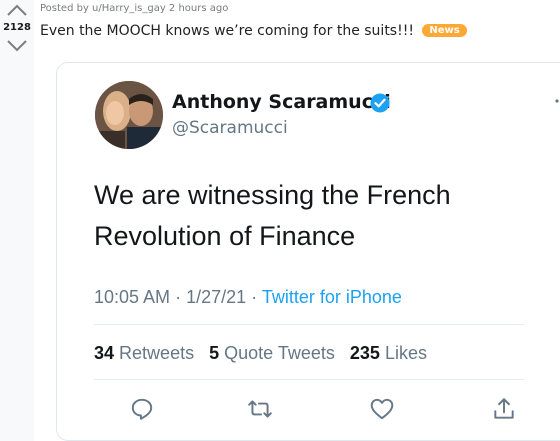 This screenshot has width=560, height=441. What do you see at coordinates (332, 297) in the screenshot?
I see `tweet-source-link: Twitter for iPhone` at bounding box center [332, 297].